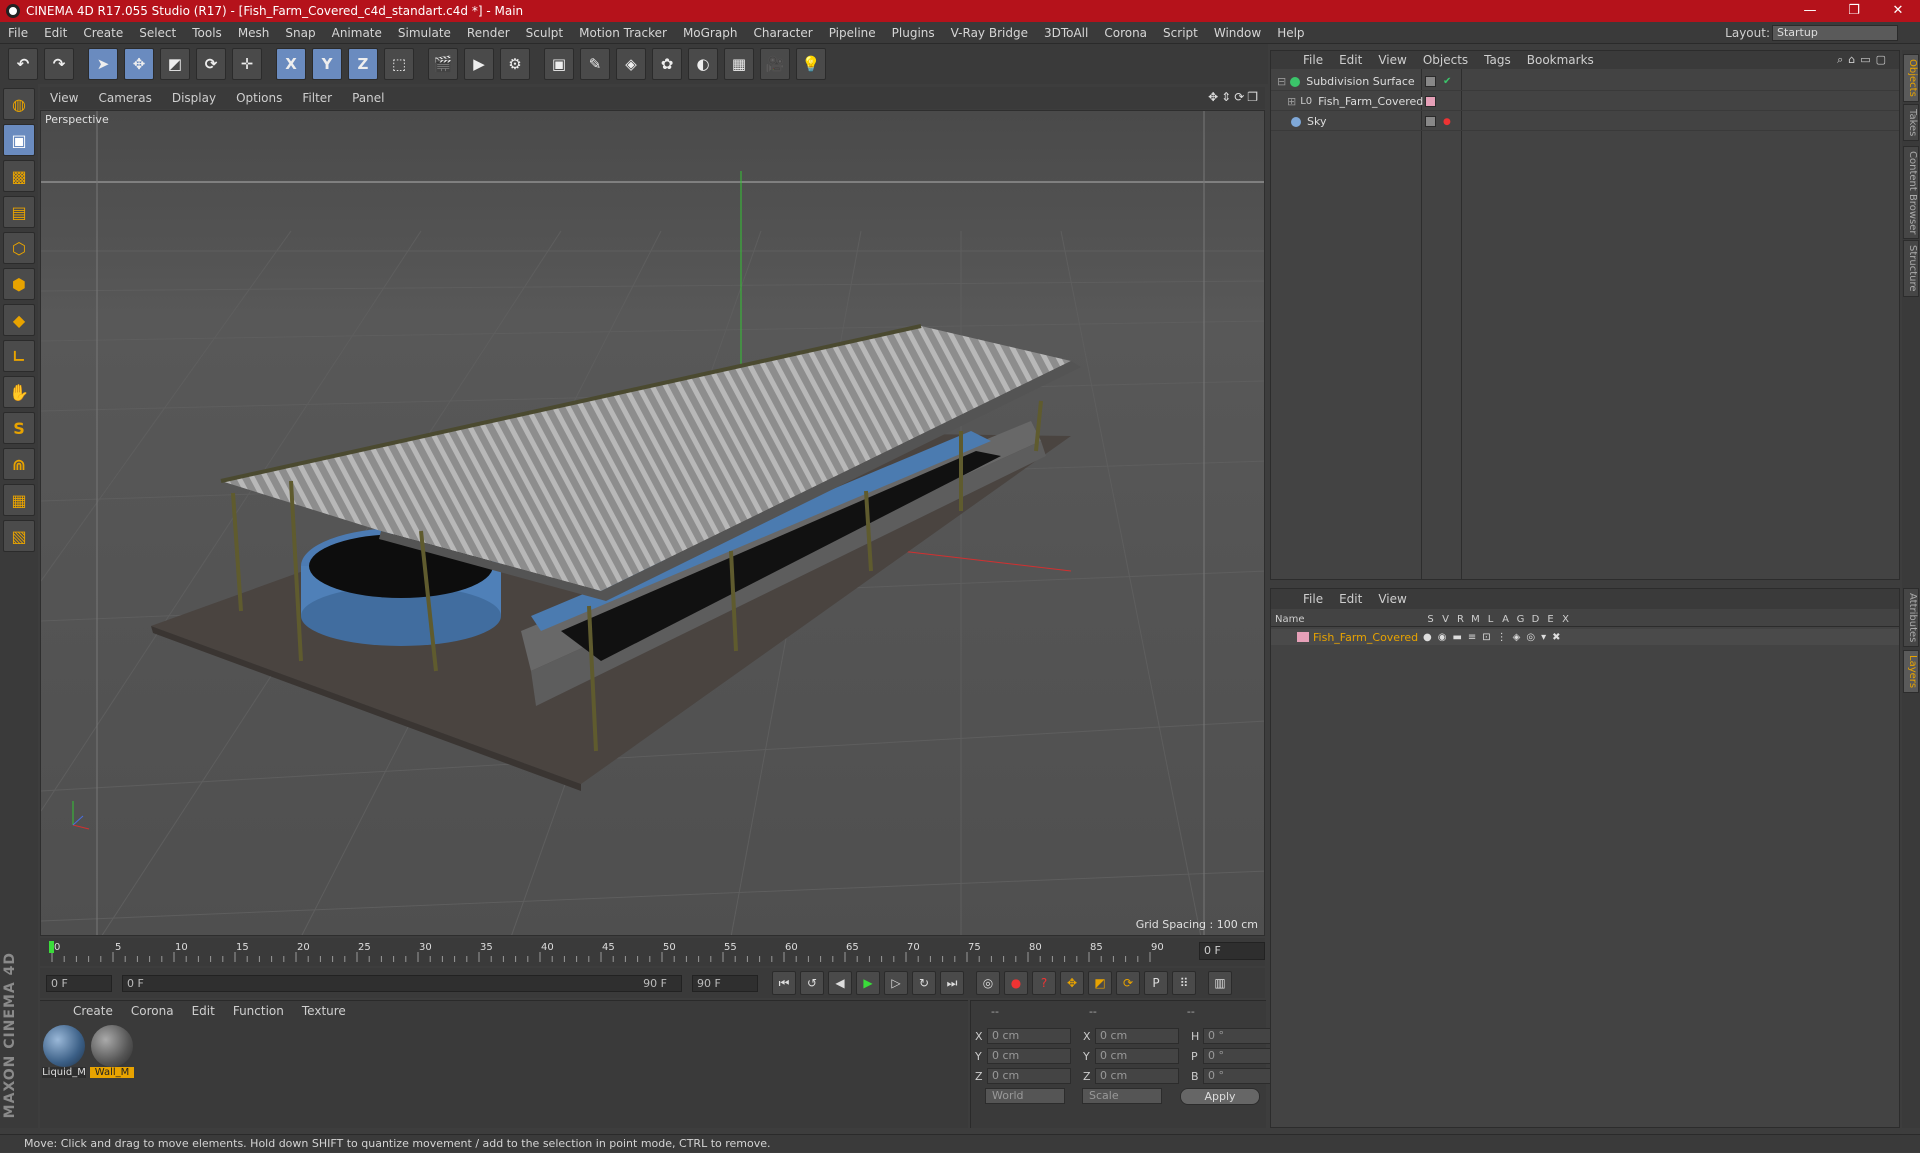 This screenshot has width=1920, height=1153. Describe the element at coordinates (1281, 81) in the screenshot. I see `tree-collapse-icon: ⊟` at that location.